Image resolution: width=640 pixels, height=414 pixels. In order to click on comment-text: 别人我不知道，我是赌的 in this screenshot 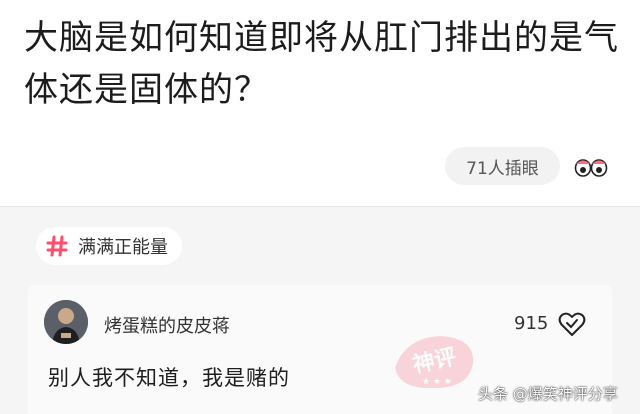, I will do `click(169, 378)`.